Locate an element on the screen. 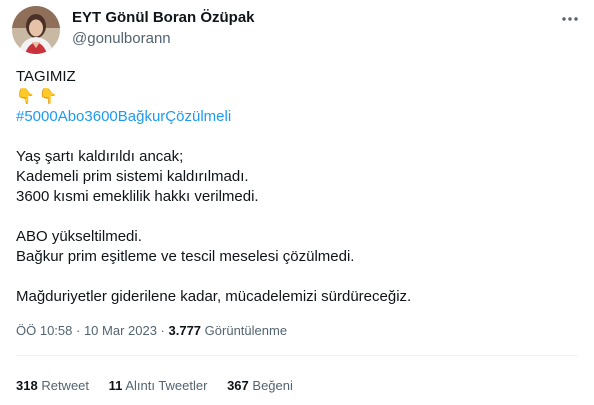  retweets-stat: 318 Retweet is located at coordinates (52, 386).